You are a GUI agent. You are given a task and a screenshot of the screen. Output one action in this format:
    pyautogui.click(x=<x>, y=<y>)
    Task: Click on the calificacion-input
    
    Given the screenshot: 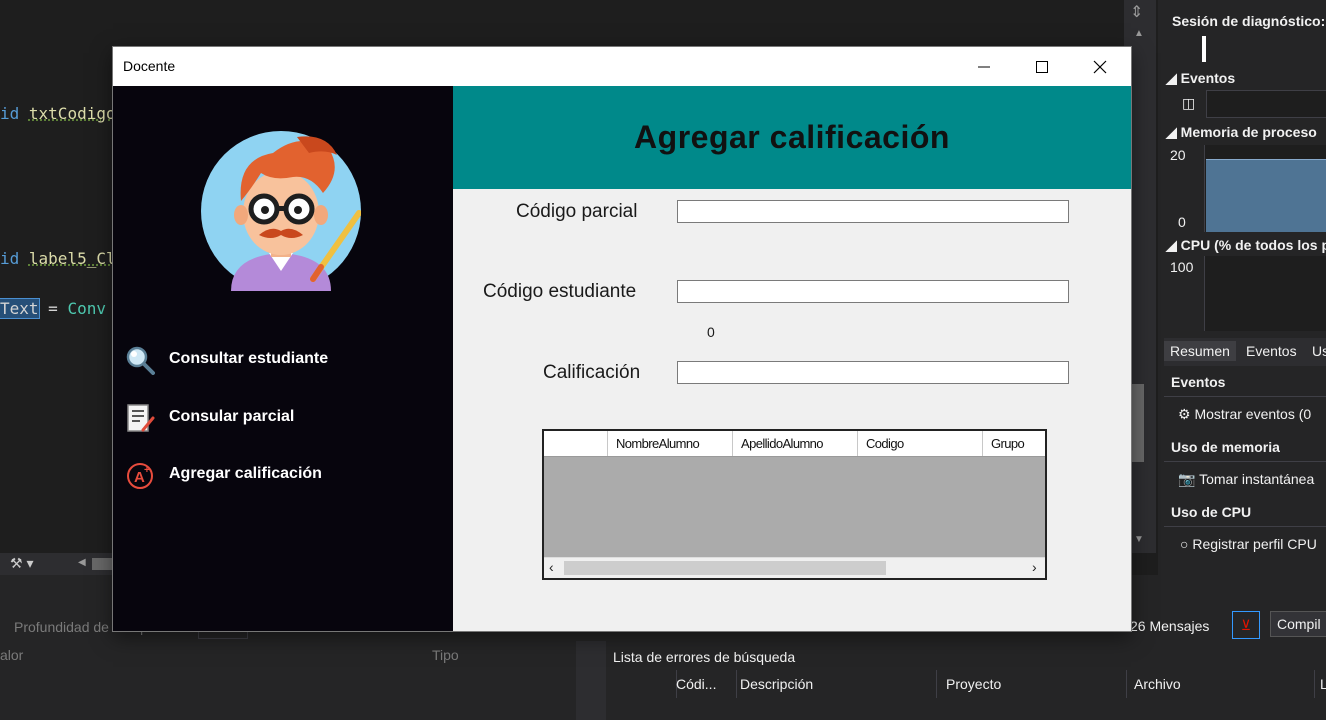 What is the action you would take?
    pyautogui.click(x=873, y=372)
    